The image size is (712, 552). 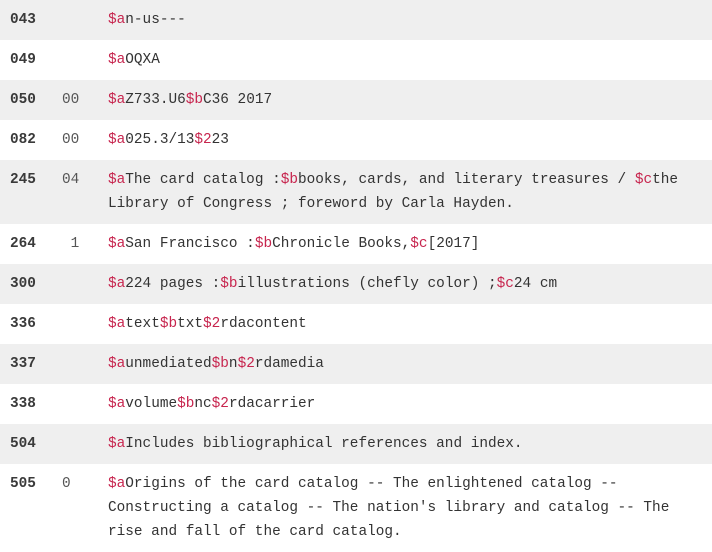 What do you see at coordinates (453, 244) in the screenshot?
I see `subfield-text: [2017]` at bounding box center [453, 244].